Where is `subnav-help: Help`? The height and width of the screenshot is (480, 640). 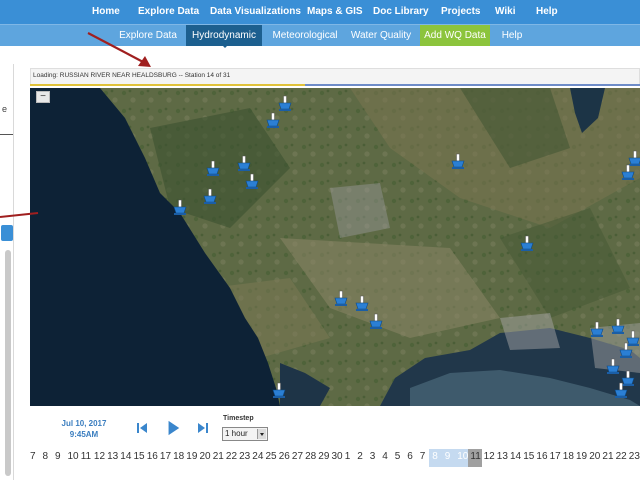 subnav-help: Help is located at coordinates (512, 35).